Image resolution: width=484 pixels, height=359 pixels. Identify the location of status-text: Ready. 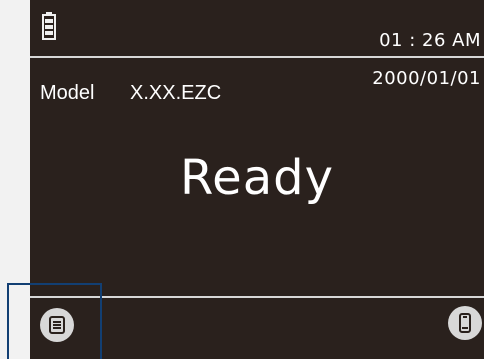
(256, 178).